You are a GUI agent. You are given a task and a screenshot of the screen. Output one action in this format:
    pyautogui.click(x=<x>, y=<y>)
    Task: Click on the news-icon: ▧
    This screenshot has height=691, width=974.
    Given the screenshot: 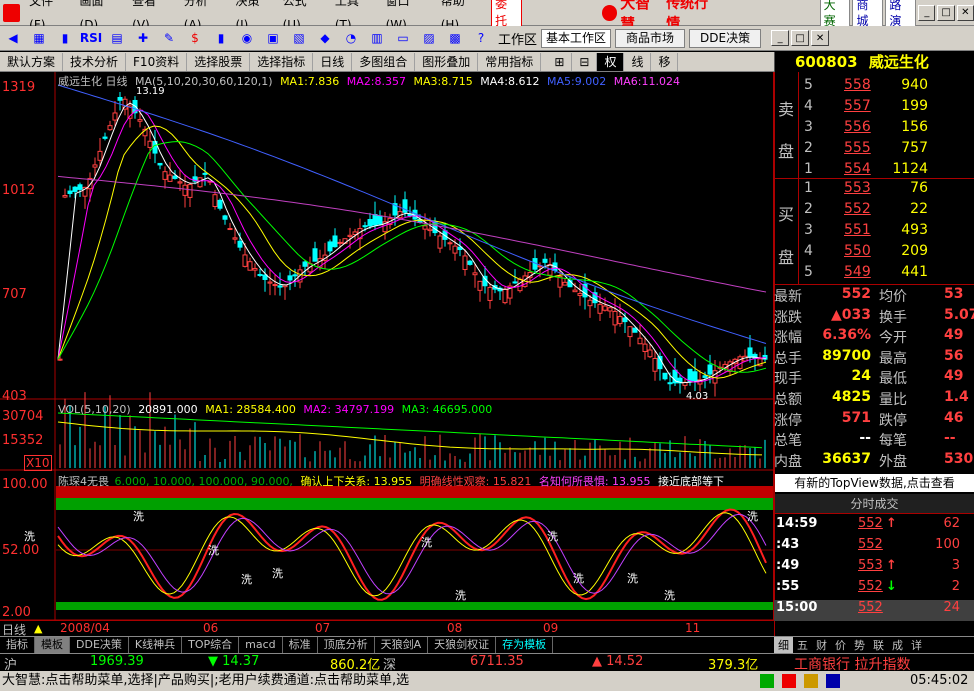 What is the action you would take?
    pyautogui.click(x=299, y=38)
    